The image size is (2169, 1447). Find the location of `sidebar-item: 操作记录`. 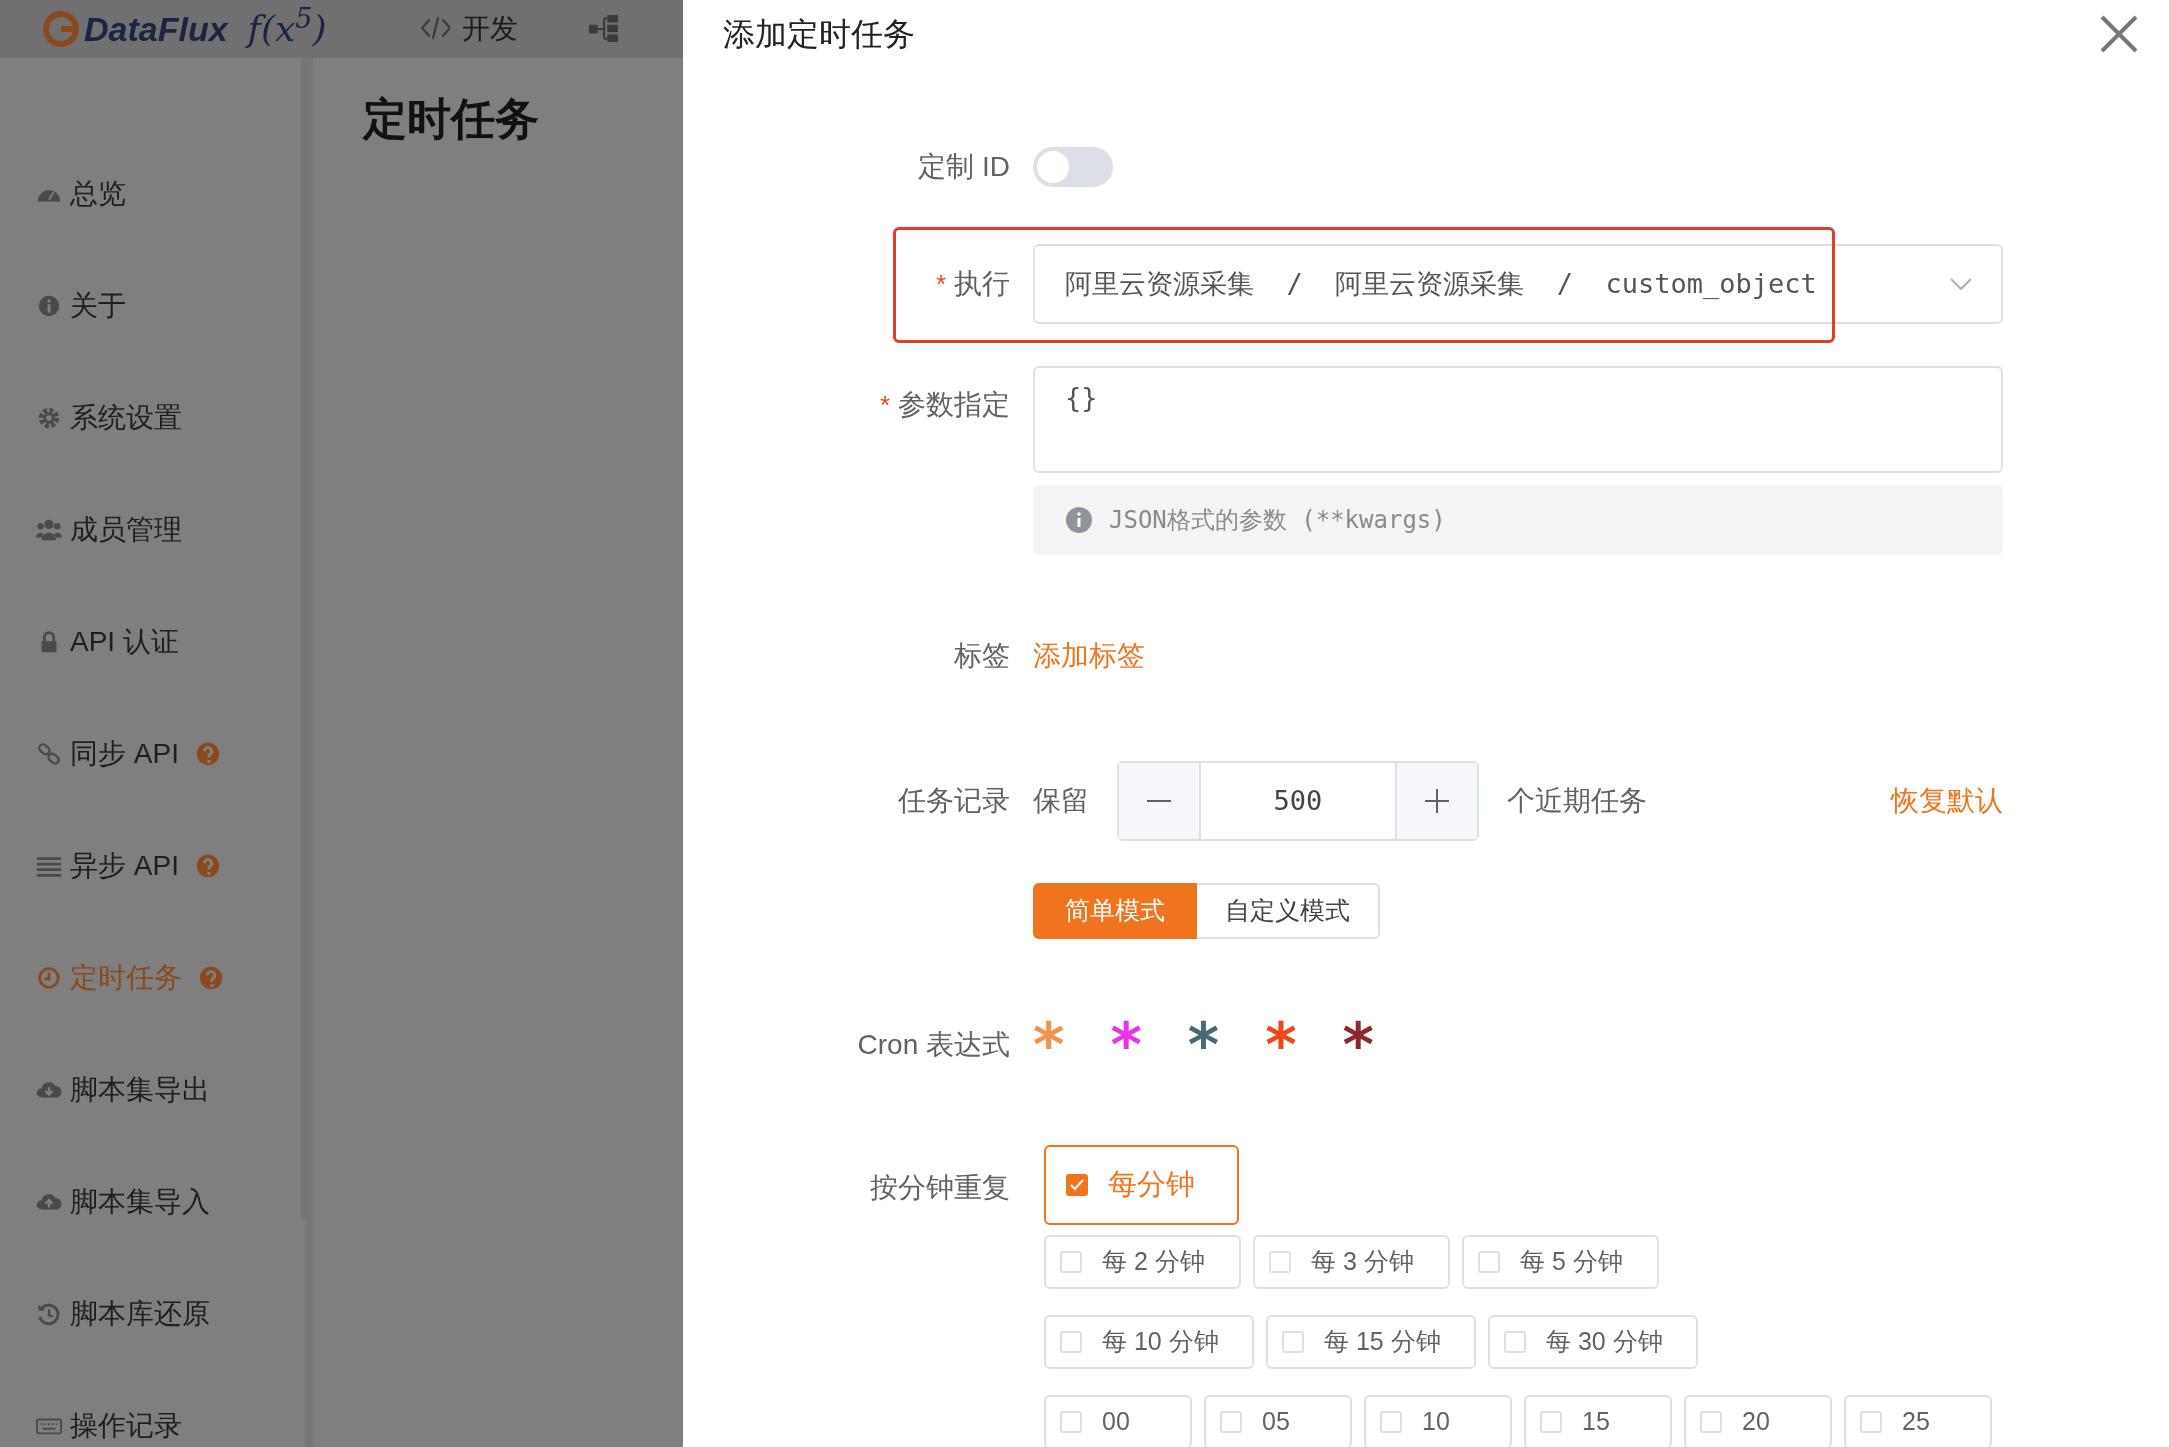

sidebar-item: 操作记录 is located at coordinates (170, 1426).